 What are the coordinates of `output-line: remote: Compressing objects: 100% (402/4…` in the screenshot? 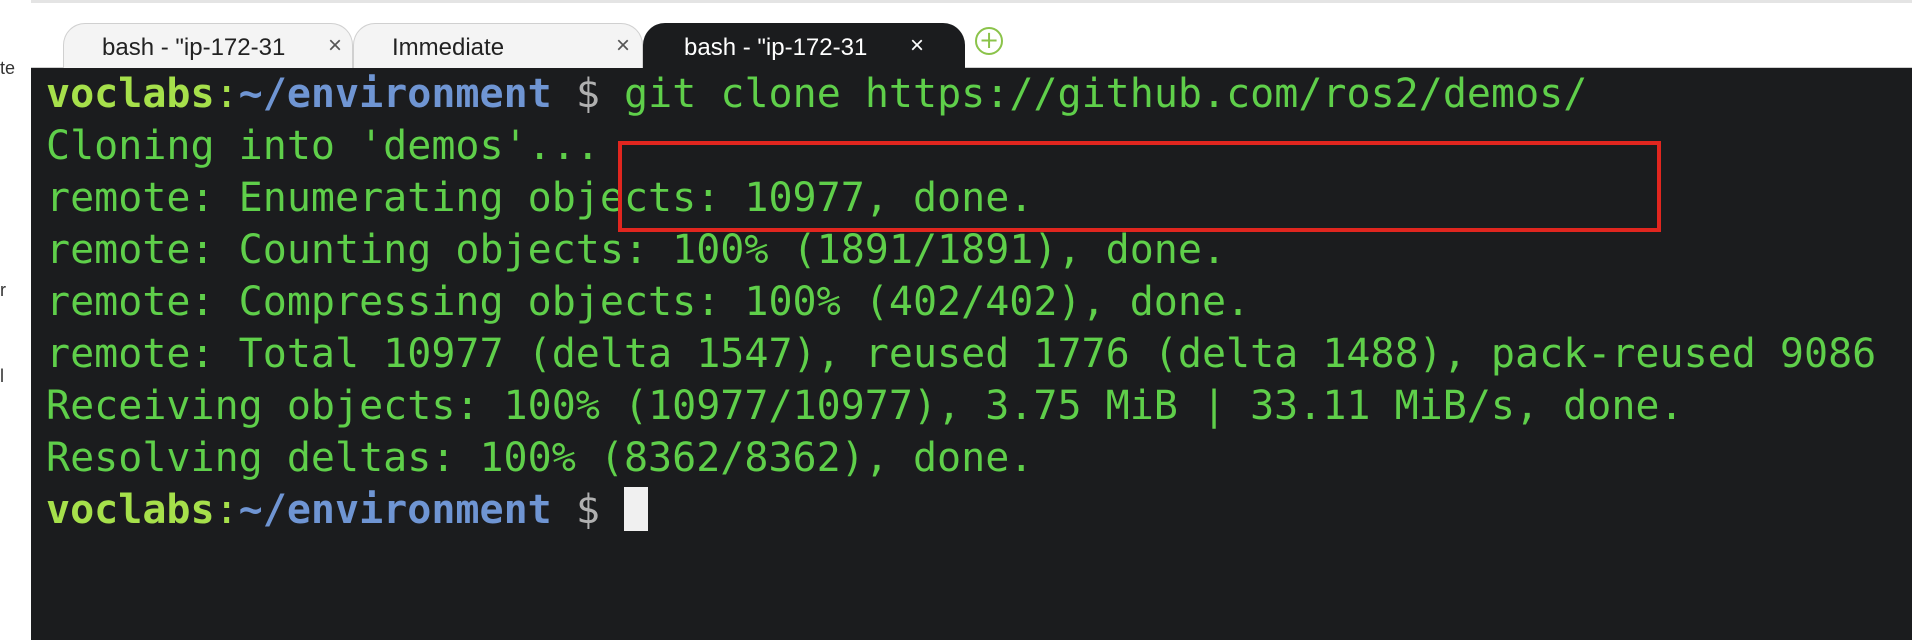 It's located at (648, 302).